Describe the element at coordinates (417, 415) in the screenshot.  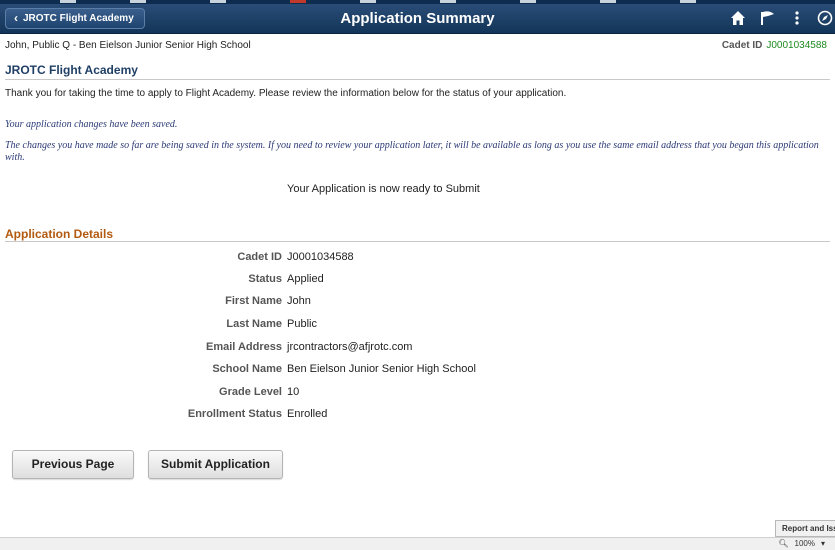
I see `detail-row: Enrollment Status Enrolled` at that location.